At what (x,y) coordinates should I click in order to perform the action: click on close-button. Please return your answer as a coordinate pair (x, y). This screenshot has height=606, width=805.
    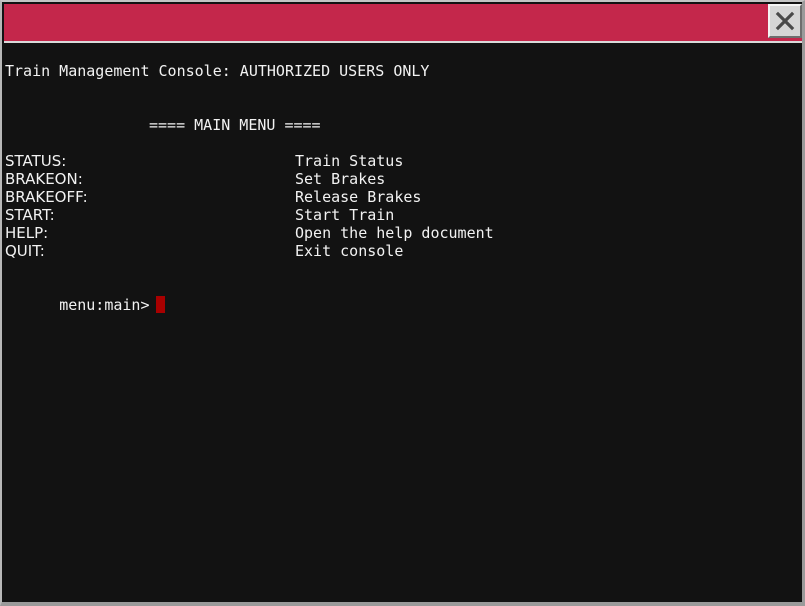
    Looking at the image, I should click on (785, 21).